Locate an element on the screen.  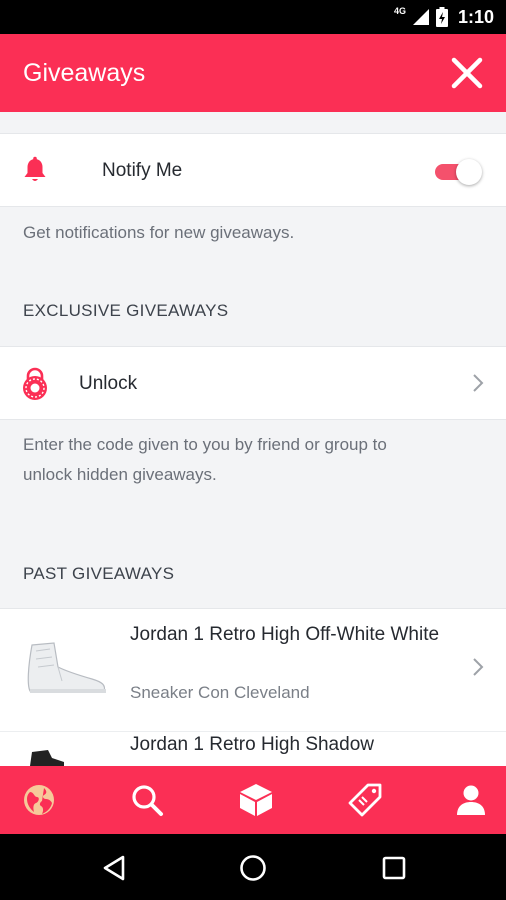
nav-giveaways is located at coordinates (256, 800).